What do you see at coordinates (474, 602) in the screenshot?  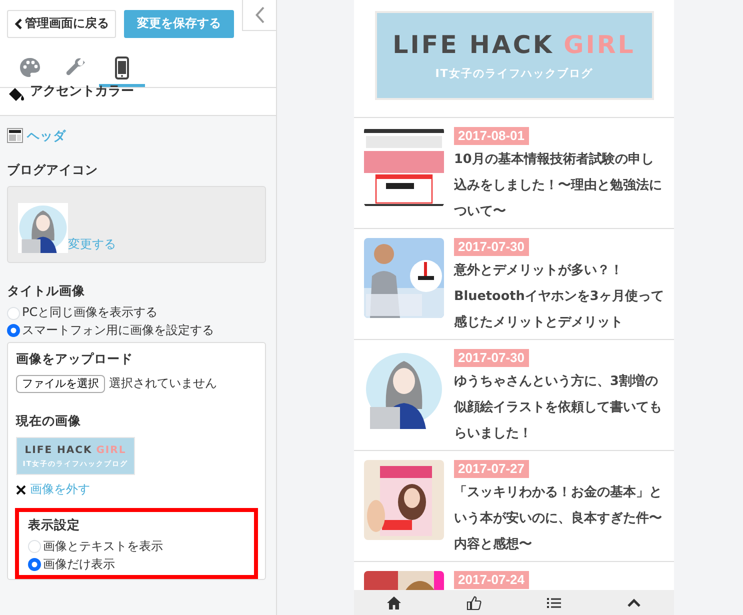 I see `thumbs-up-icon` at bounding box center [474, 602].